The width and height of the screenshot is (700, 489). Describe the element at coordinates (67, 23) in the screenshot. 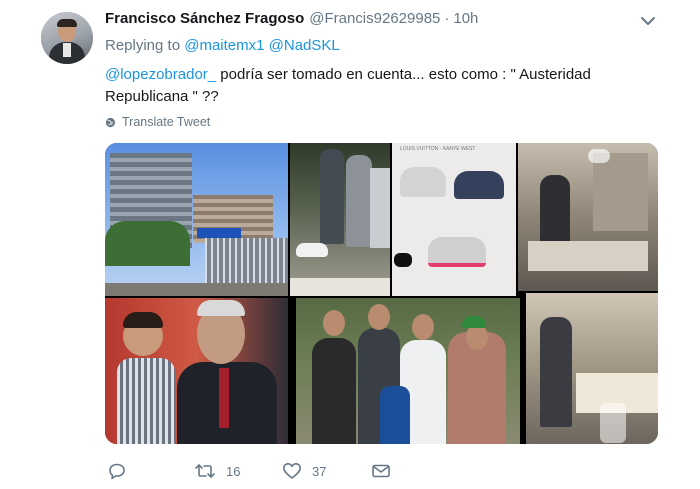

I see `avatar-hair` at that location.